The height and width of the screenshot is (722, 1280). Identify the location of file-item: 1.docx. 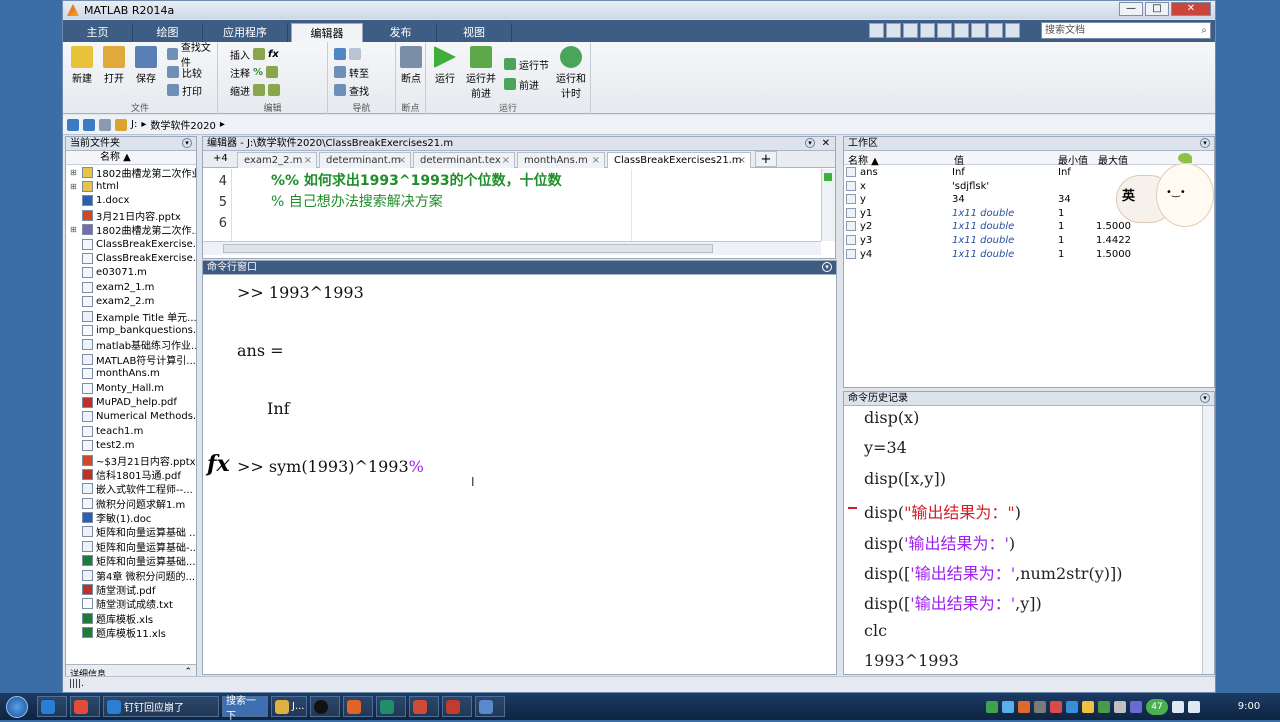
(131, 201).